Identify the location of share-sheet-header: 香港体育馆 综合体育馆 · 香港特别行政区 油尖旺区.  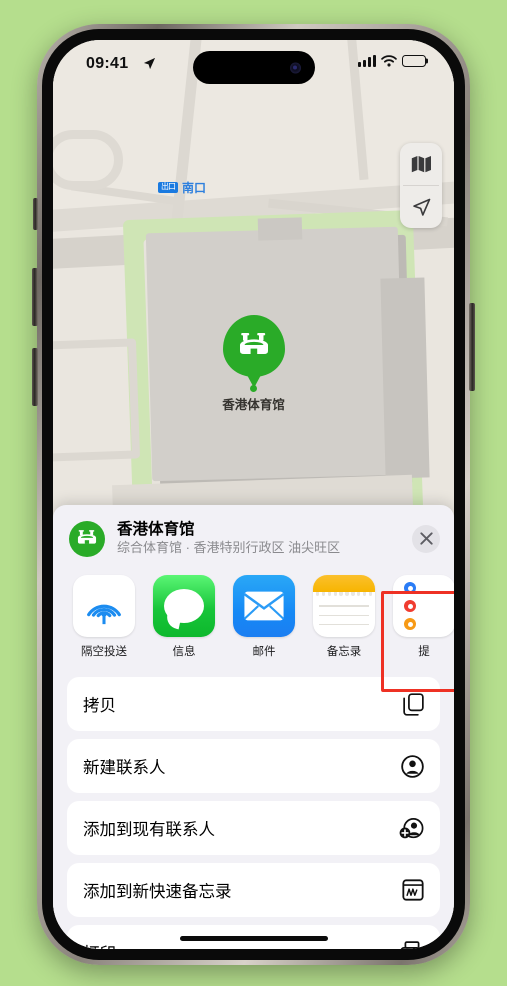
(253, 537).